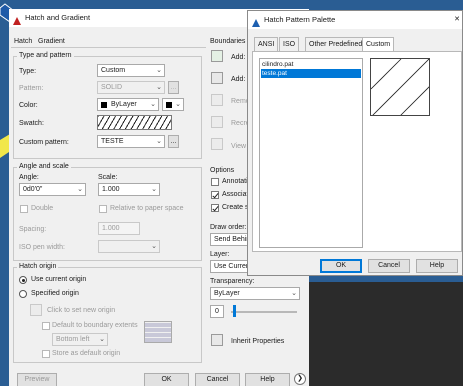  Describe the element at coordinates (355, 20) in the screenshot. I see `palette-titlebar: Hatch Pattern Palette ✕` at that location.